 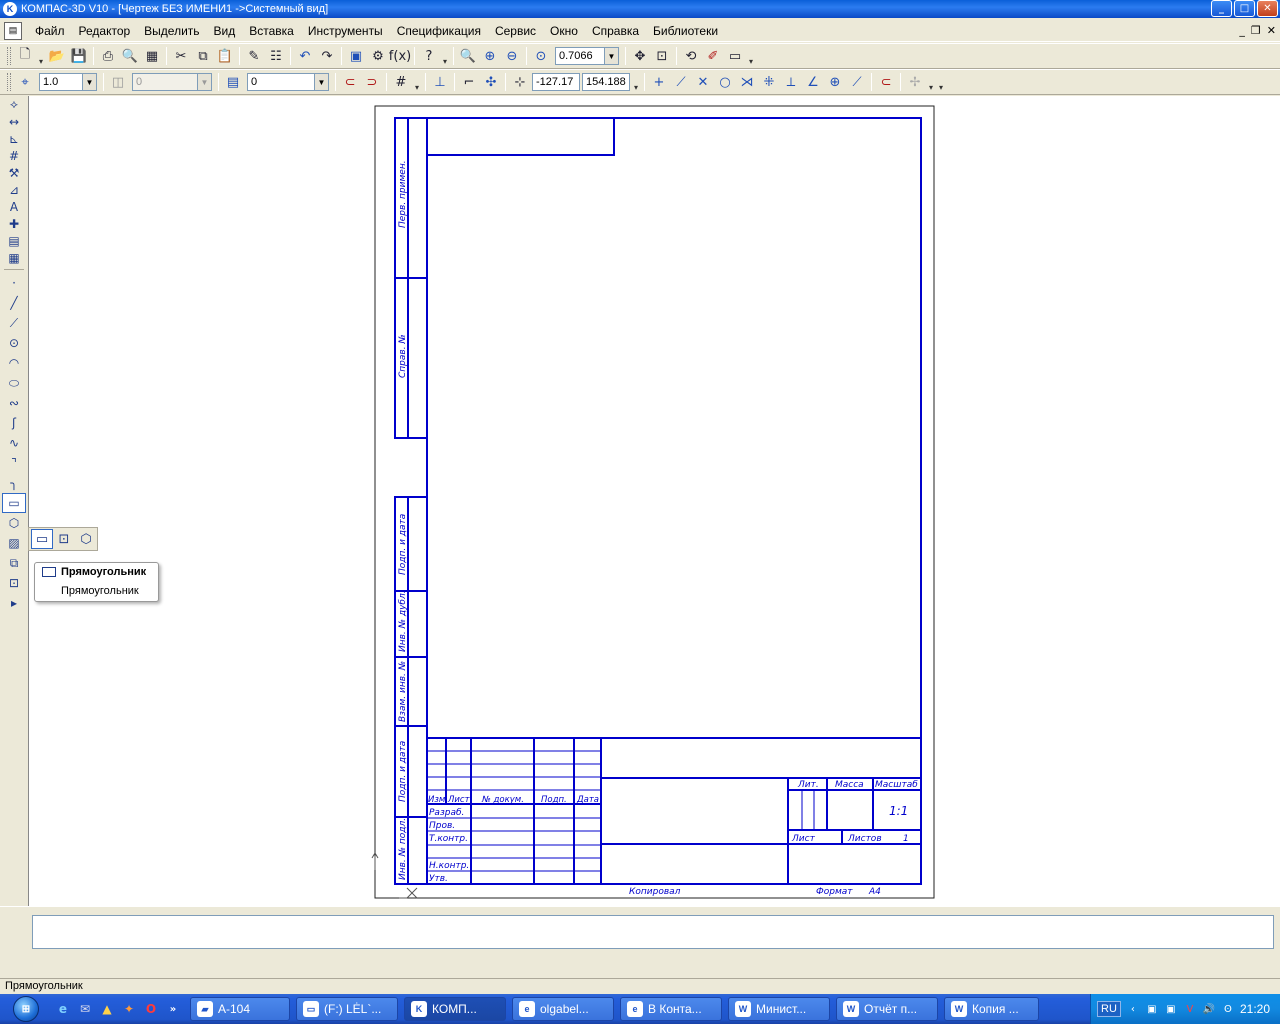 I want to click on antivirus-icon: V, so click(x=1190, y=1009).